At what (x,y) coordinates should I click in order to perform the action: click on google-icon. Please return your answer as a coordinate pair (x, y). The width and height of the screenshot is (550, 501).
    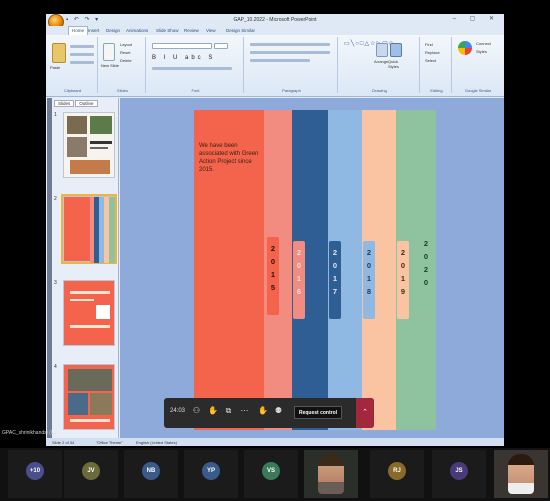
    Looking at the image, I should click on (465, 48).